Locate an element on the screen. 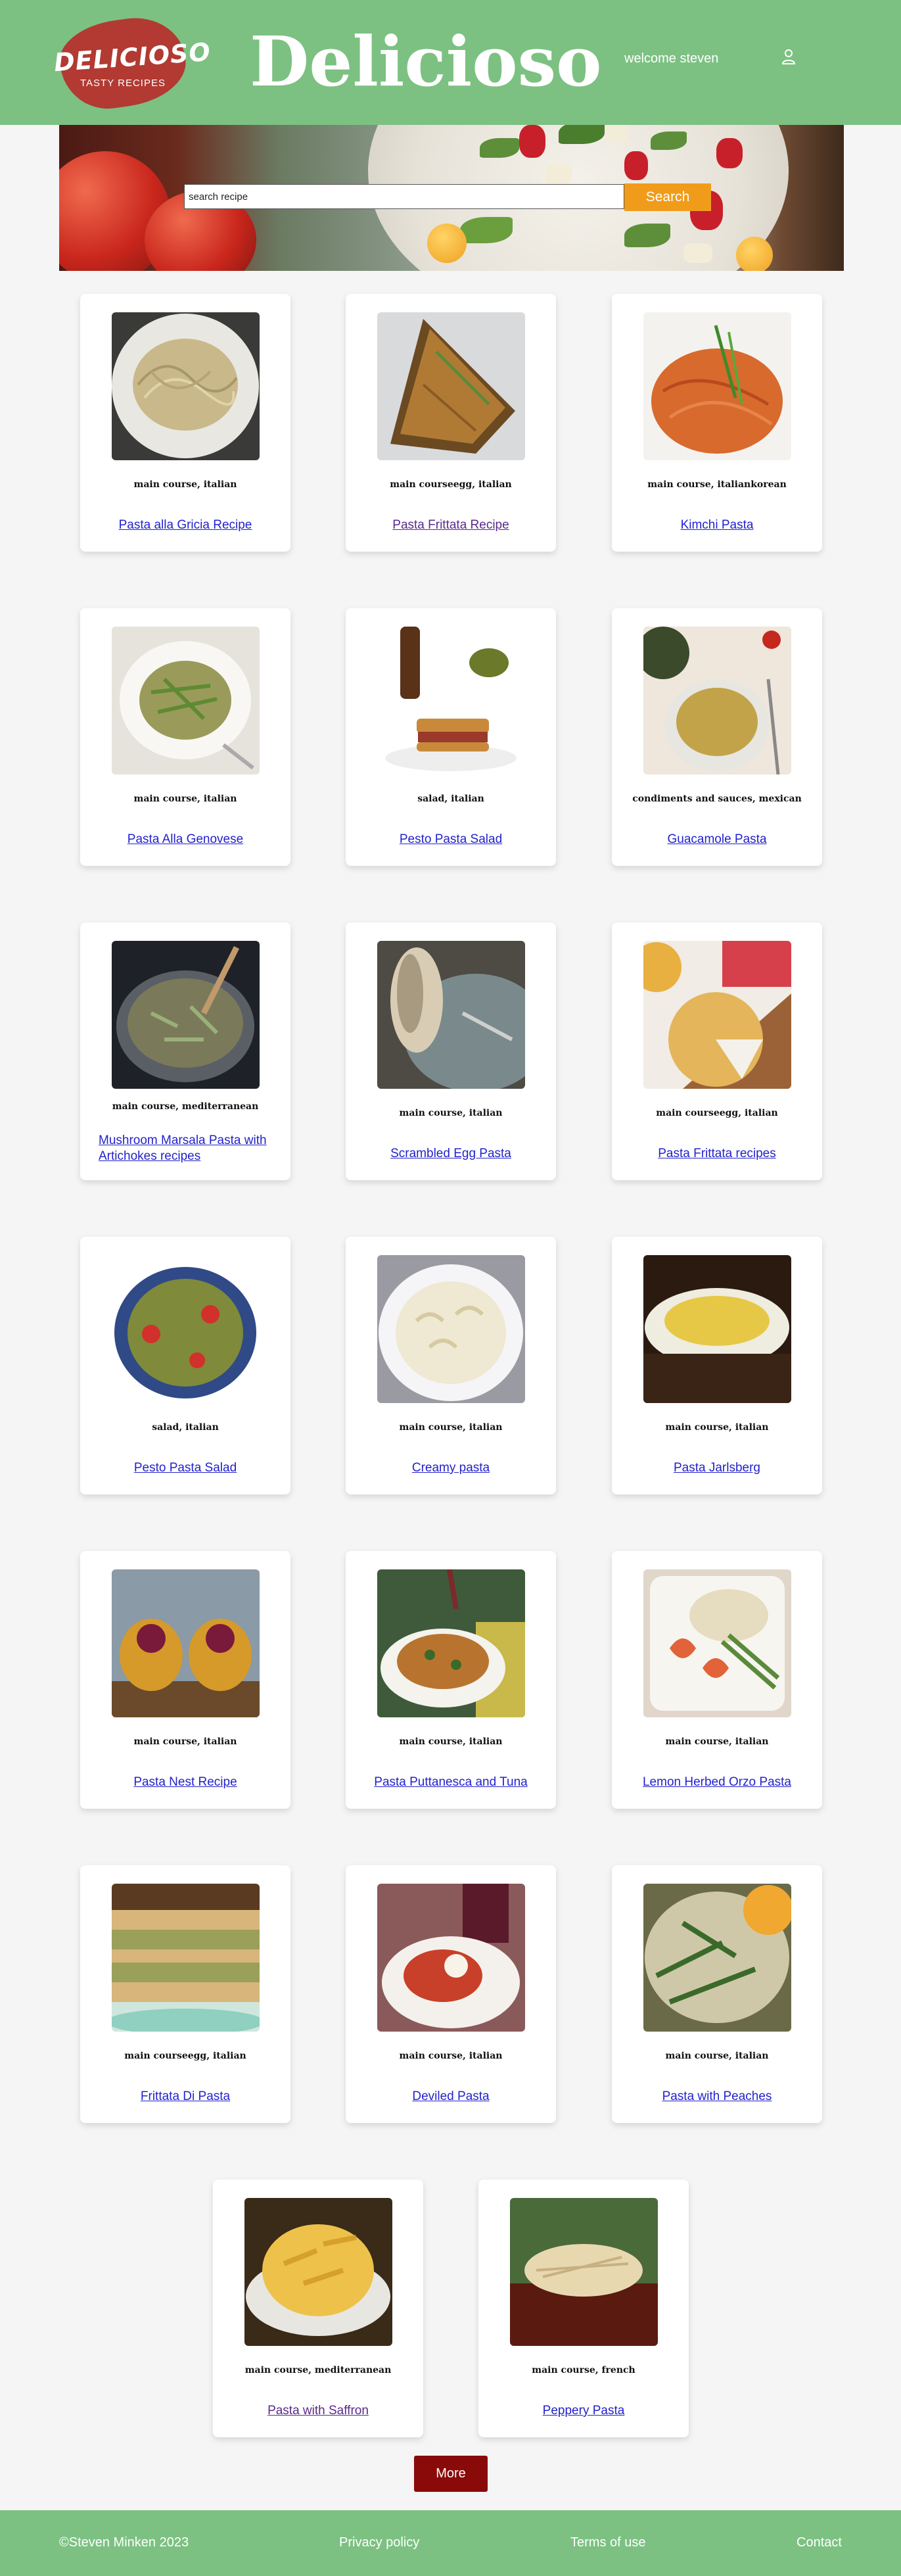  recipe-link: Pasta Alla Genovese is located at coordinates (185, 840).